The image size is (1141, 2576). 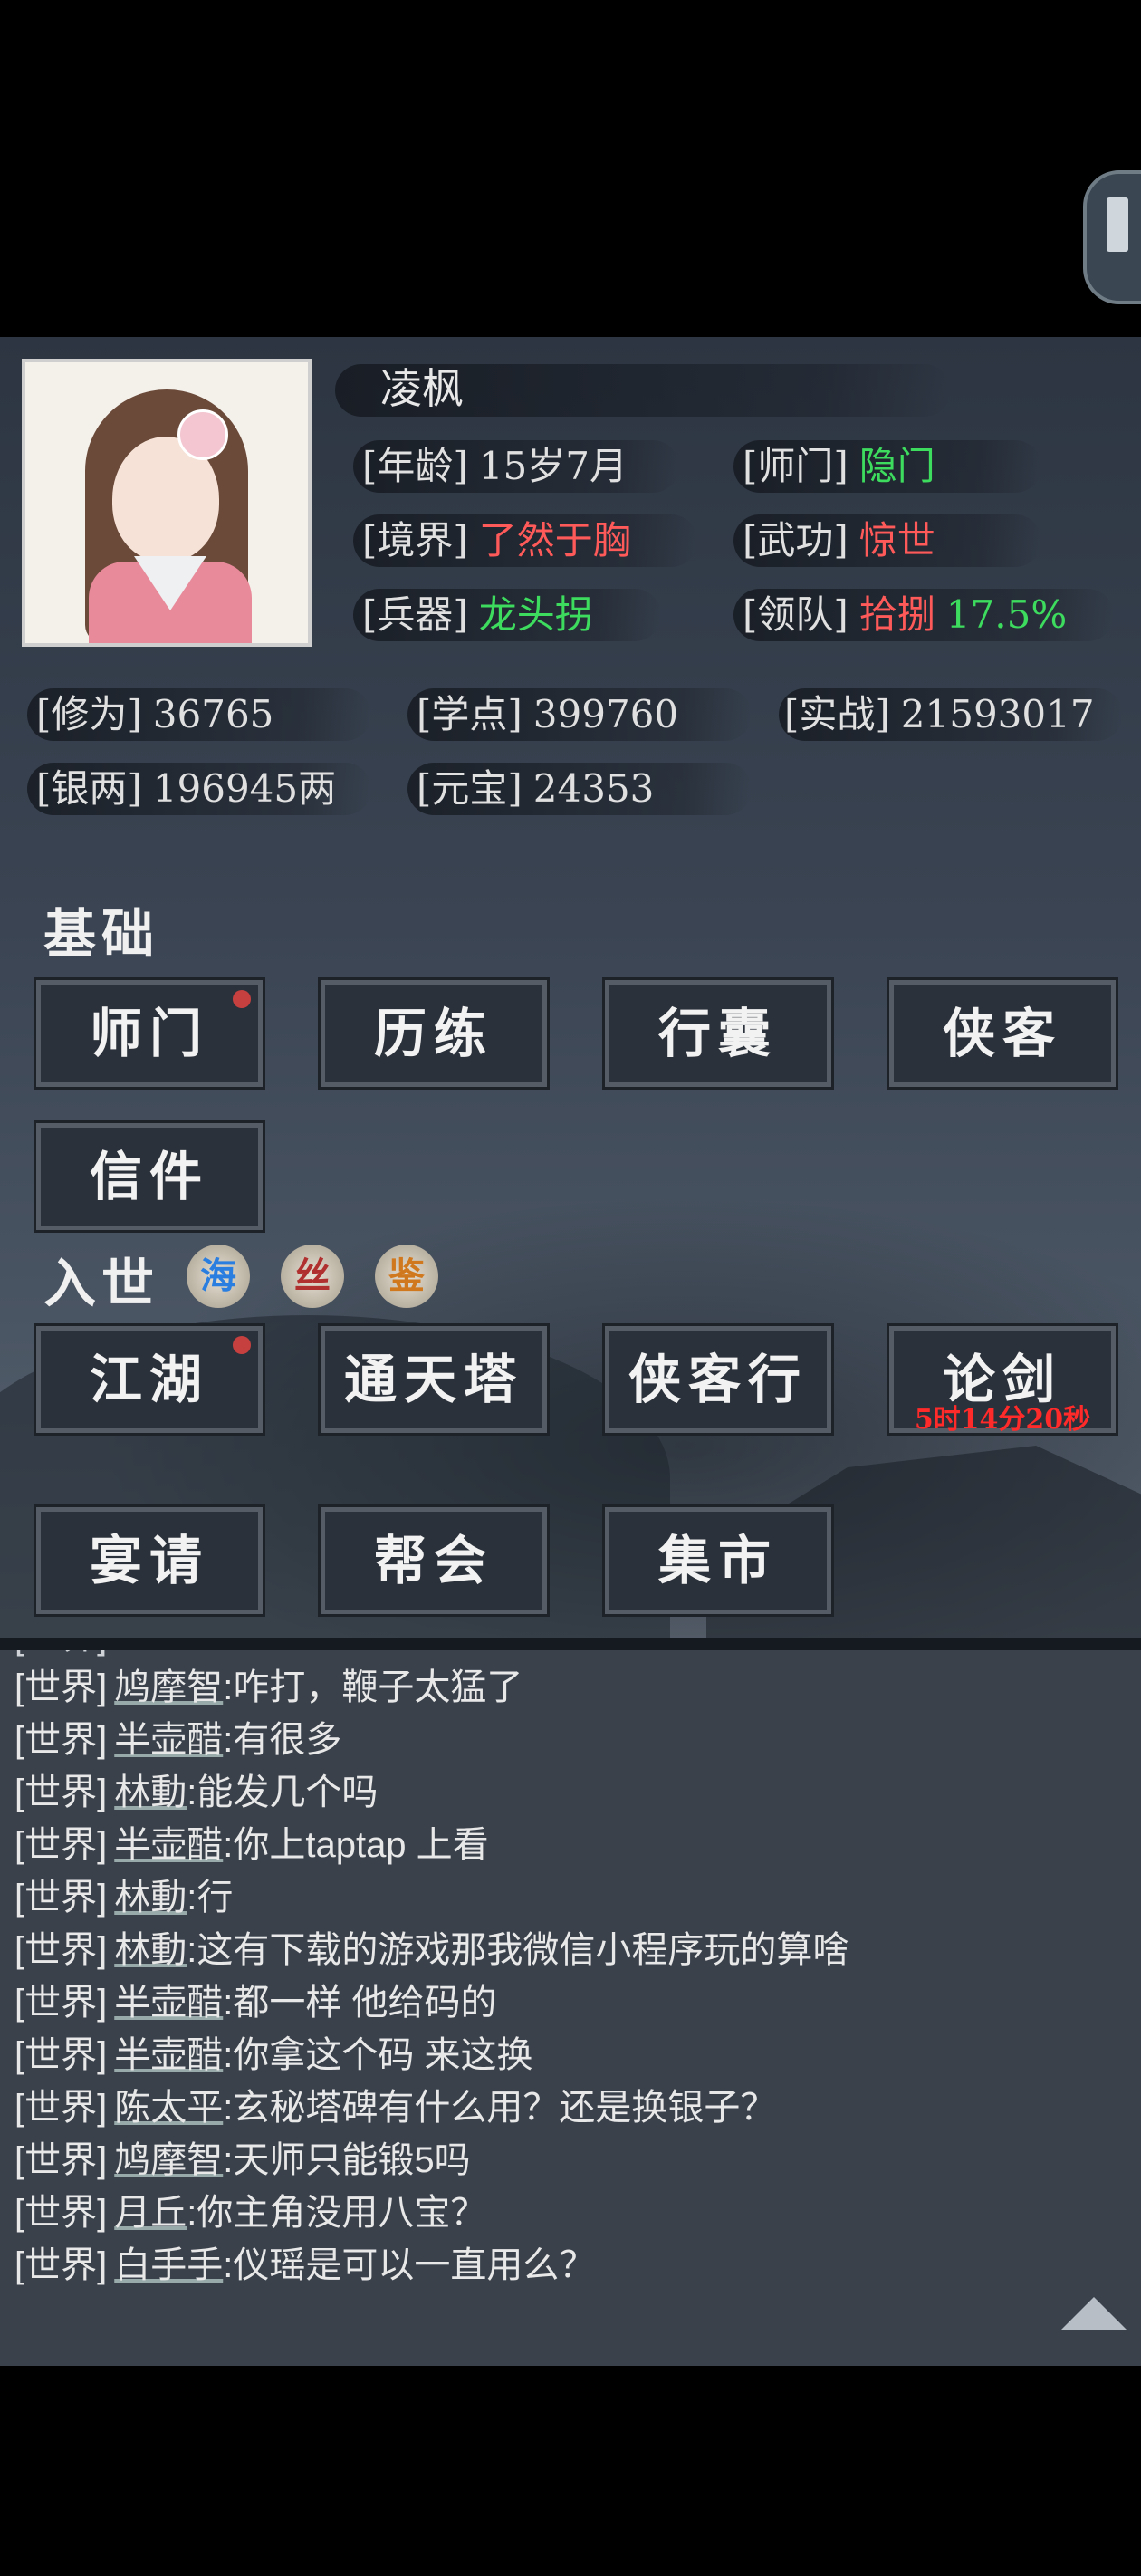 I want to click on chat-message: [世界] 半壶醋:有很多, so click(x=177, y=1740).